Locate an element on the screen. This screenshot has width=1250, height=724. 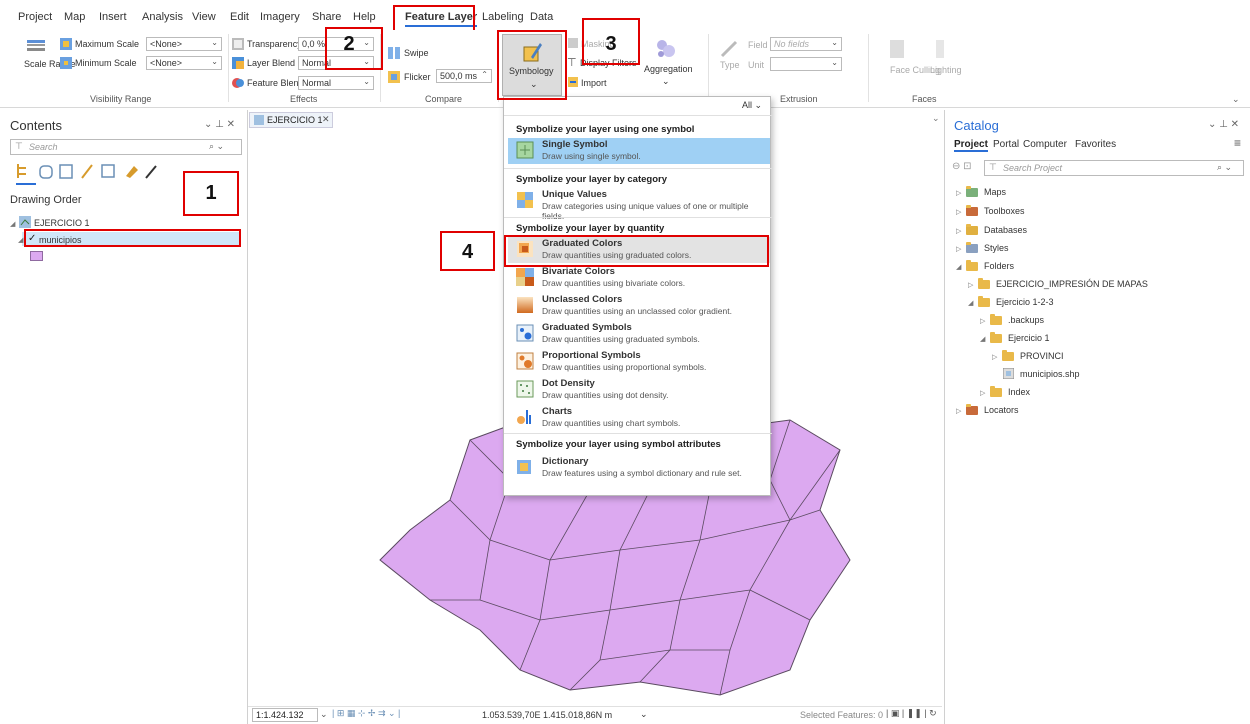
filter-icon: ⊤ is located at coordinates (19, 146).